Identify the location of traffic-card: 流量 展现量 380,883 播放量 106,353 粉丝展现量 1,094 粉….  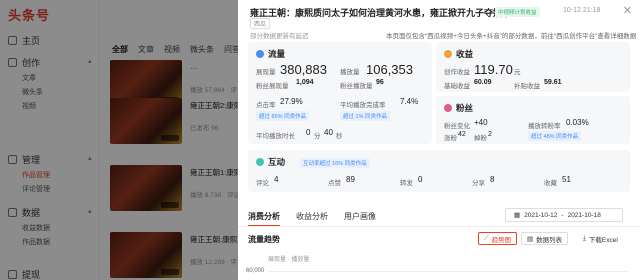
(340, 93).